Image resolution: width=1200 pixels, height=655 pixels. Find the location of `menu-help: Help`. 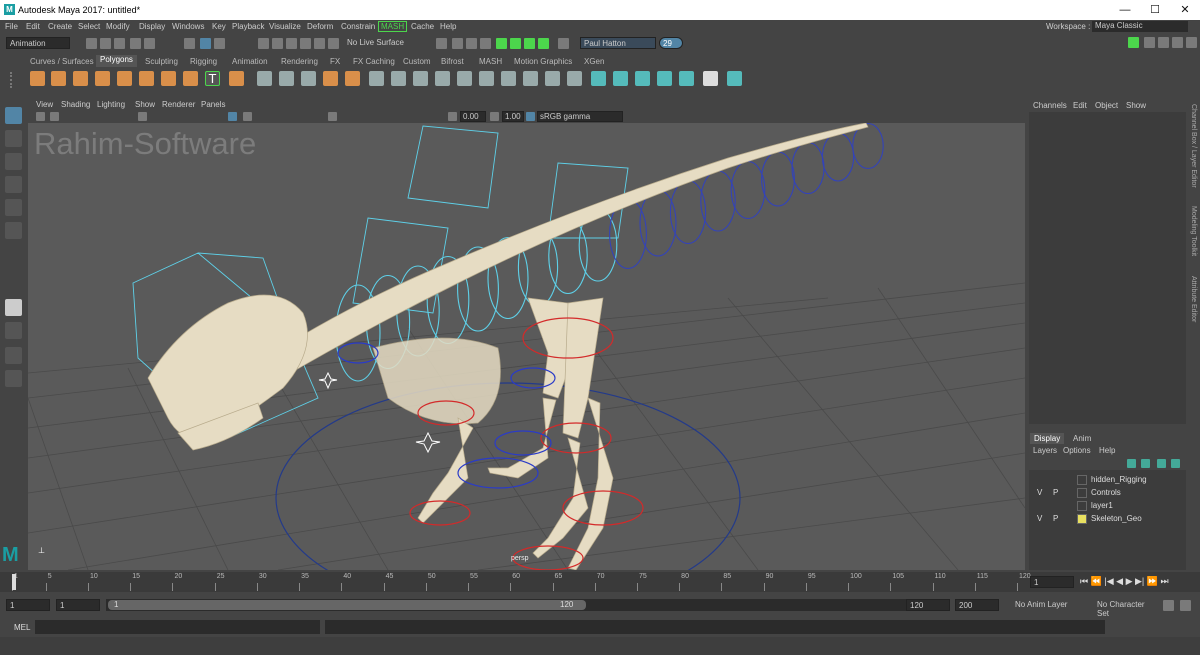

menu-help: Help is located at coordinates (448, 26).